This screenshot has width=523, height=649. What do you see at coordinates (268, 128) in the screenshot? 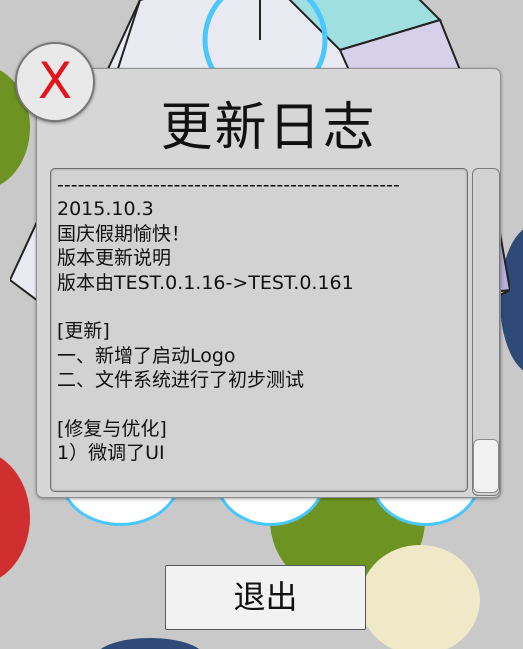
I see `dialog-title: 更新日志` at bounding box center [268, 128].